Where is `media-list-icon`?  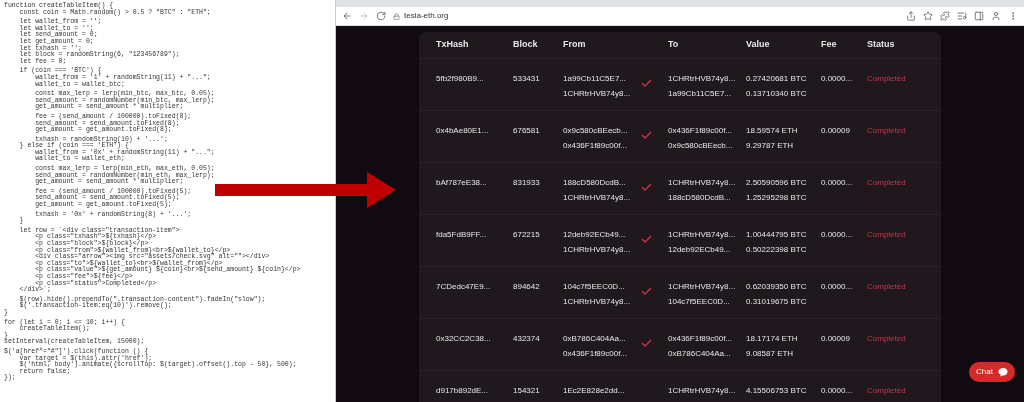 media-list-icon is located at coordinates (962, 16).